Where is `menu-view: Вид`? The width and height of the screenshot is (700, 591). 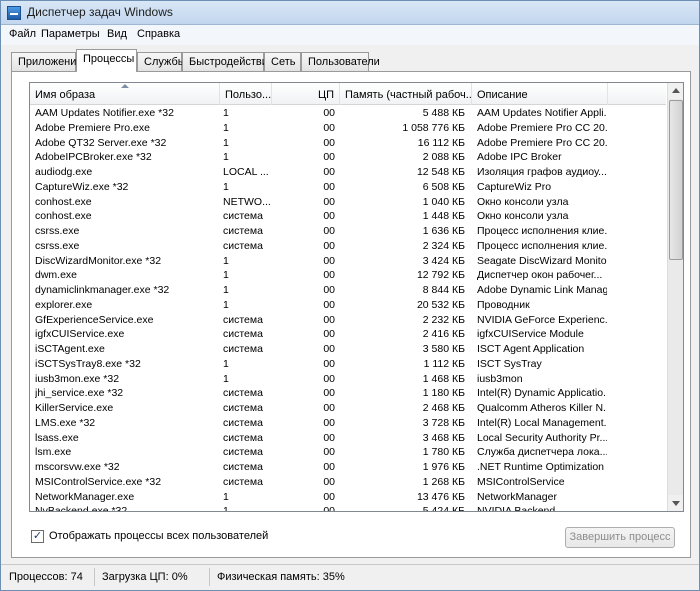 menu-view: Вид is located at coordinates (117, 34).